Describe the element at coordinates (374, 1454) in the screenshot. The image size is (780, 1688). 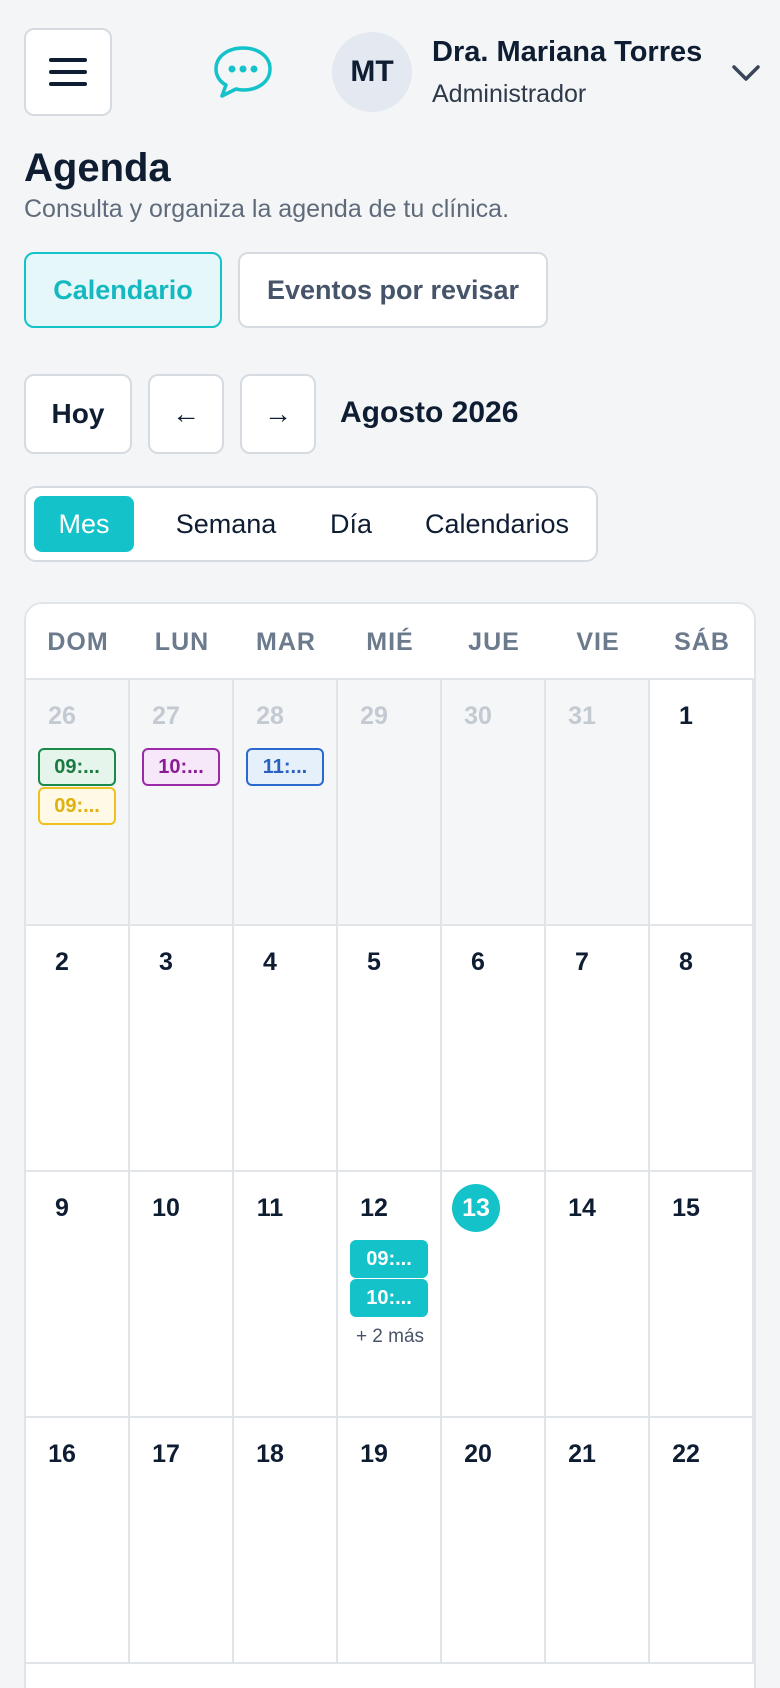
I see `day-number: 19` at that location.